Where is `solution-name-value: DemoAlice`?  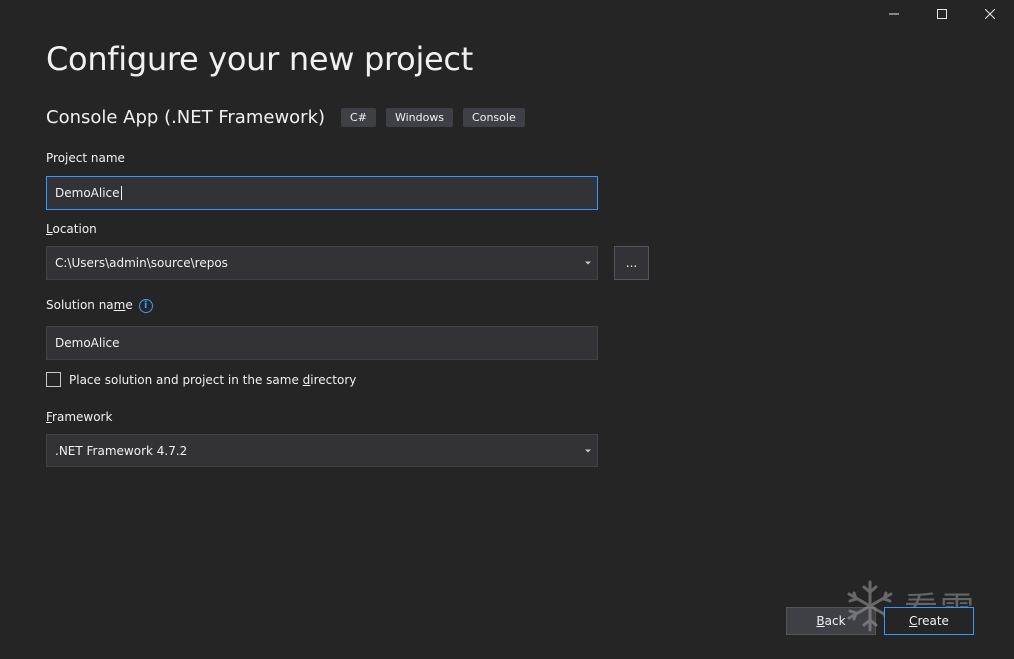 solution-name-value: DemoAlice is located at coordinates (87, 343).